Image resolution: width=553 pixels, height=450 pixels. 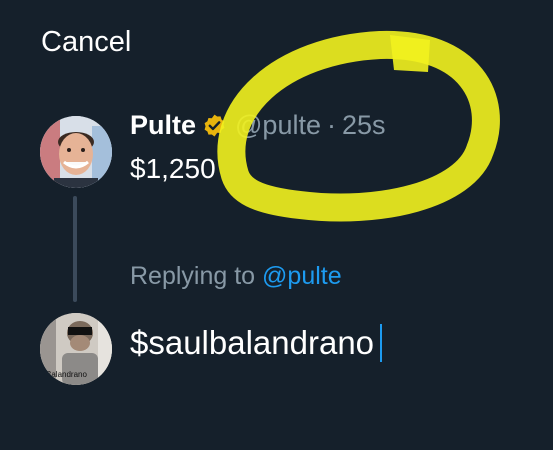 What do you see at coordinates (173, 168) in the screenshot?
I see `tweet-text: $1,250` at bounding box center [173, 168].